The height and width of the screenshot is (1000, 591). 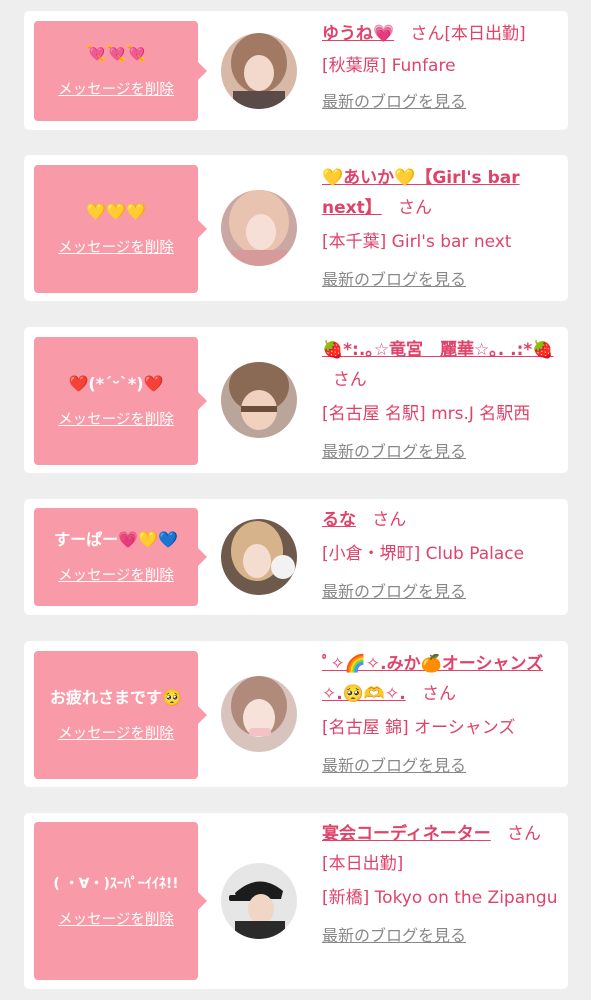 I want to click on name-line: ﾟ✧🌈✧.みか🍊オーシャンズ✧.🥺🫶✧. さん, so click(x=441, y=679).